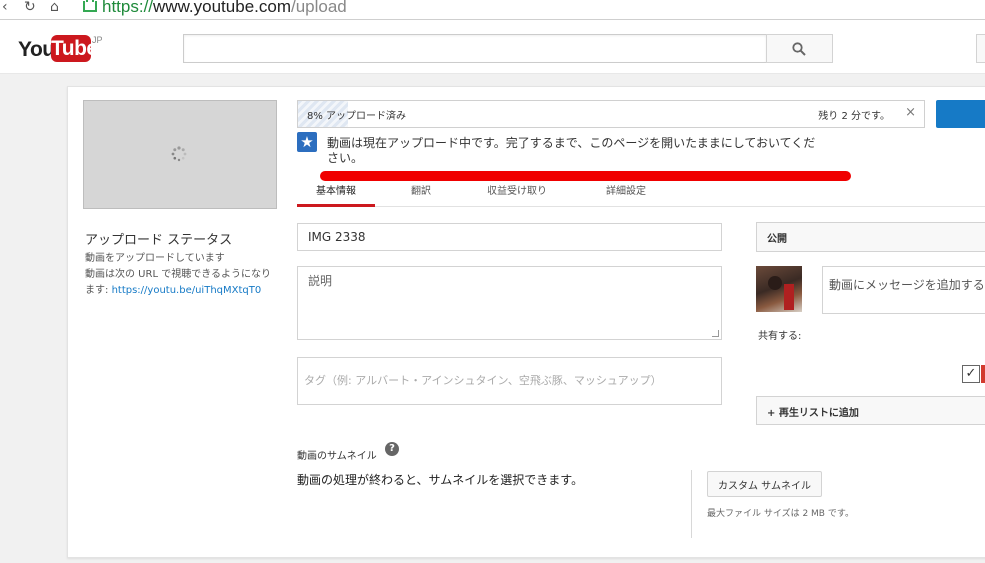  I want to click on region-label: JP, so click(97, 40).